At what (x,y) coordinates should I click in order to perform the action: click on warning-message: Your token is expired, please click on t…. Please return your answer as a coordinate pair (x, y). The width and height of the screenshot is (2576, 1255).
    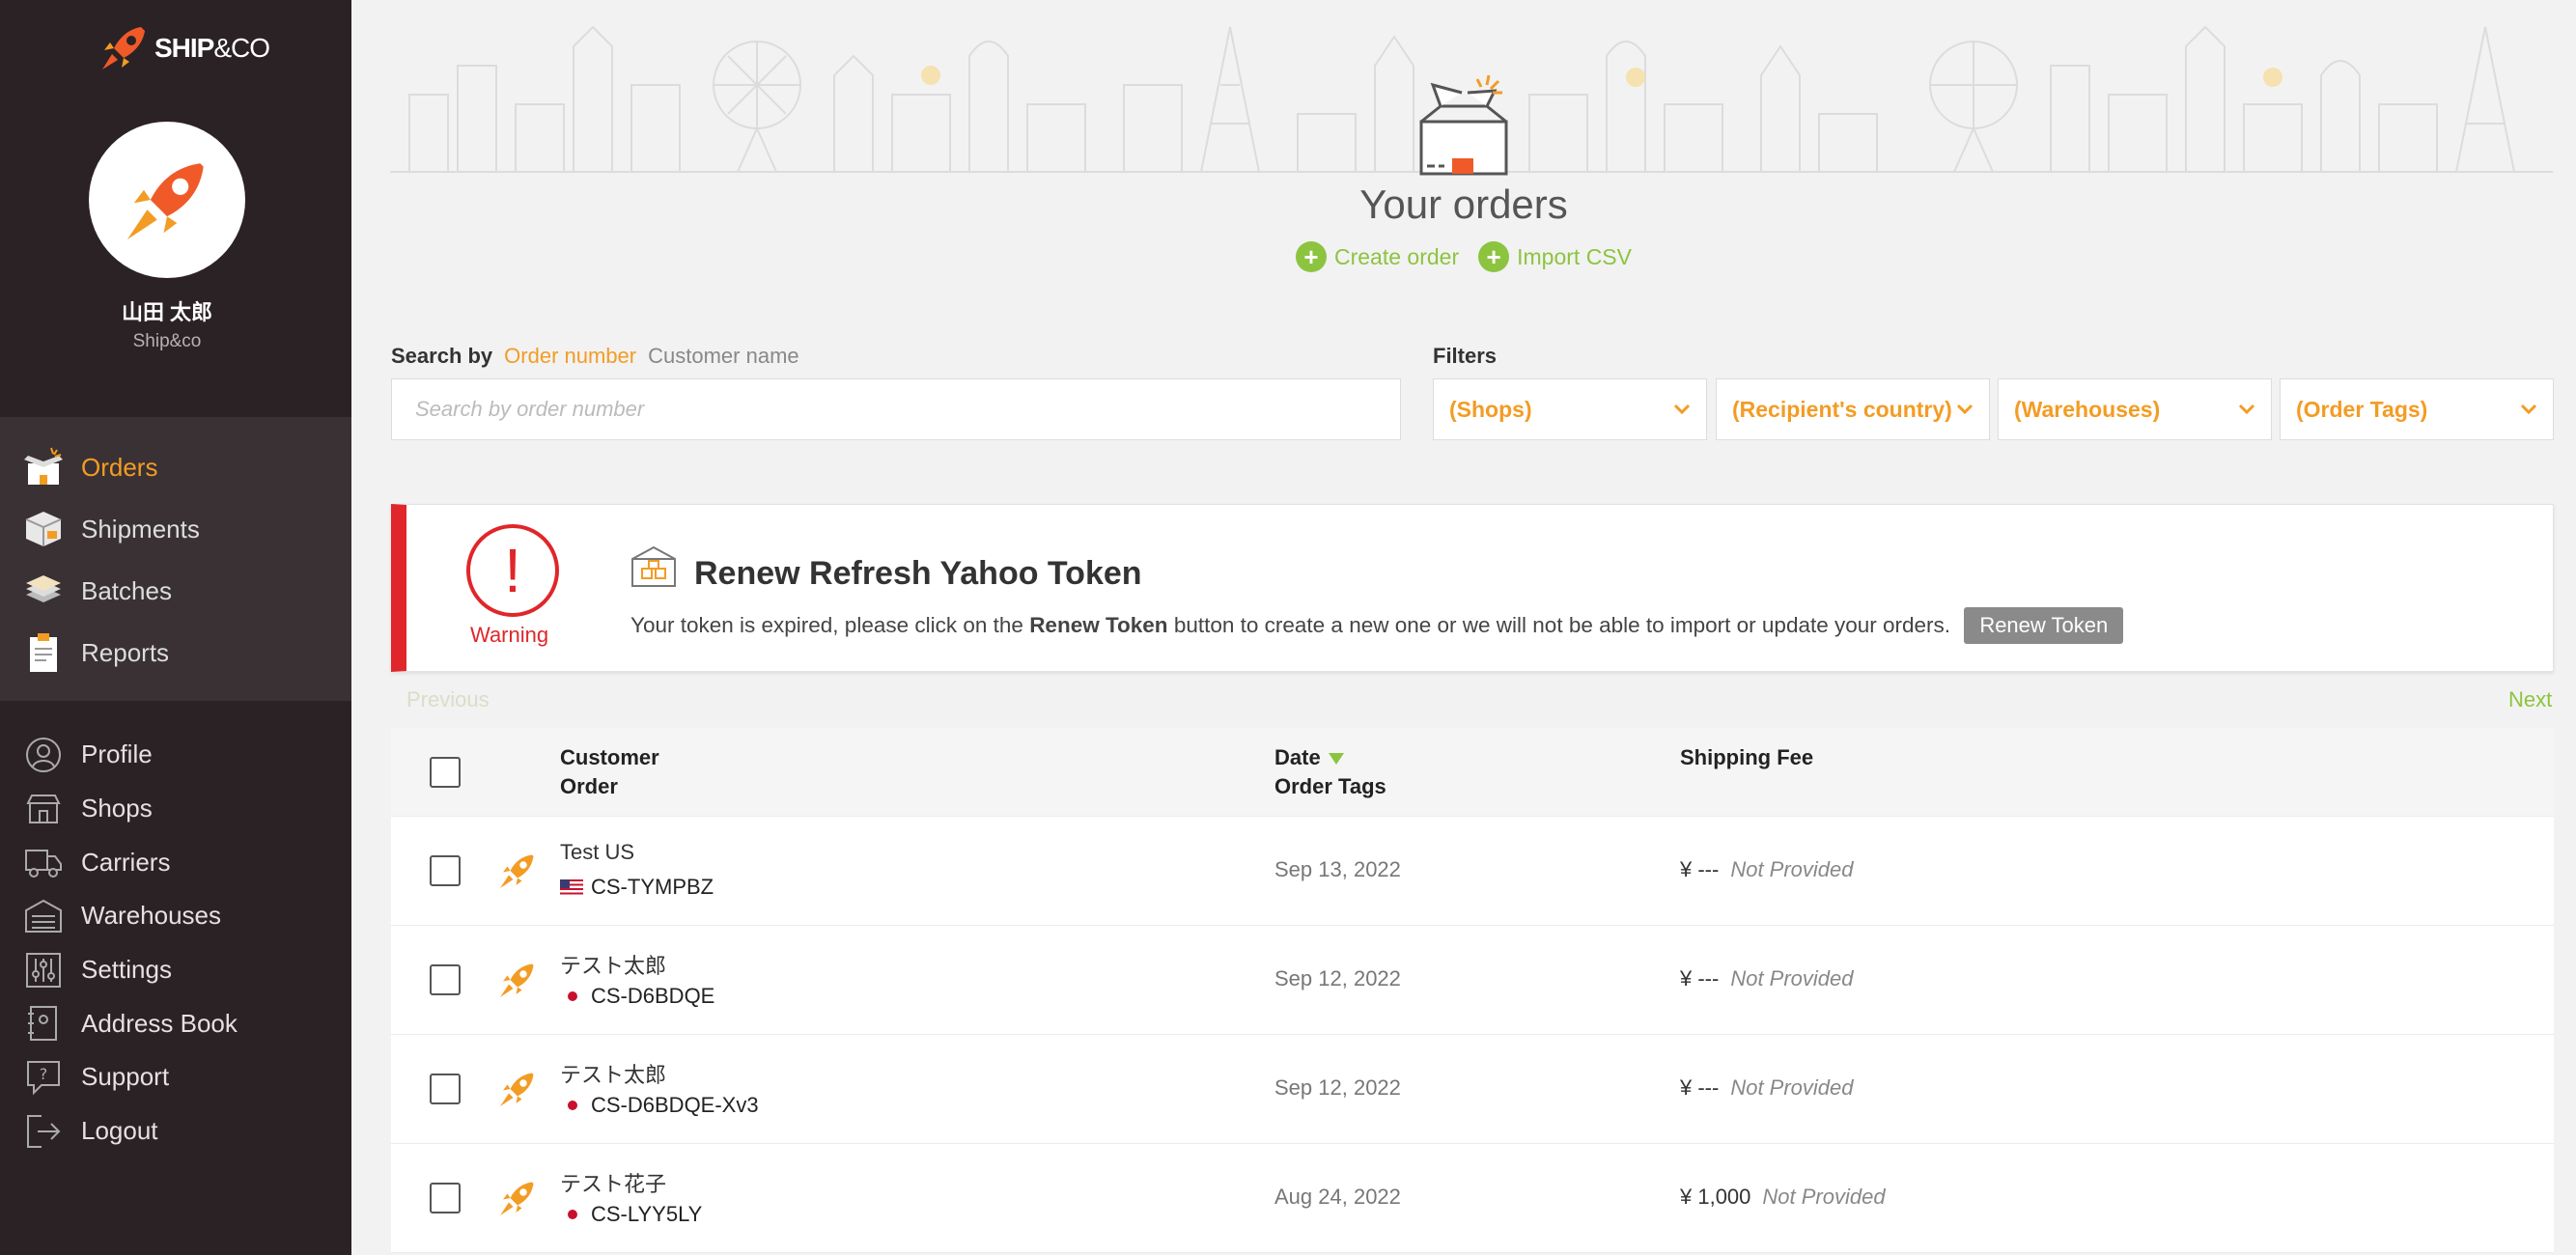
    Looking at the image, I should click on (1377, 625).